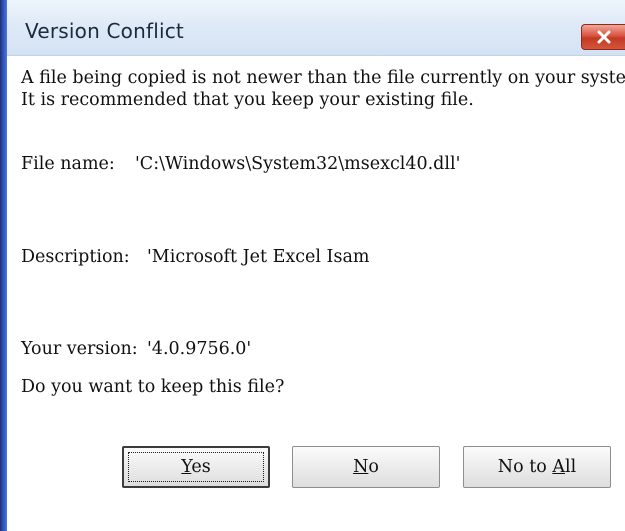 The image size is (625, 531). What do you see at coordinates (3, 265) in the screenshot?
I see `window-frame-edge` at bounding box center [3, 265].